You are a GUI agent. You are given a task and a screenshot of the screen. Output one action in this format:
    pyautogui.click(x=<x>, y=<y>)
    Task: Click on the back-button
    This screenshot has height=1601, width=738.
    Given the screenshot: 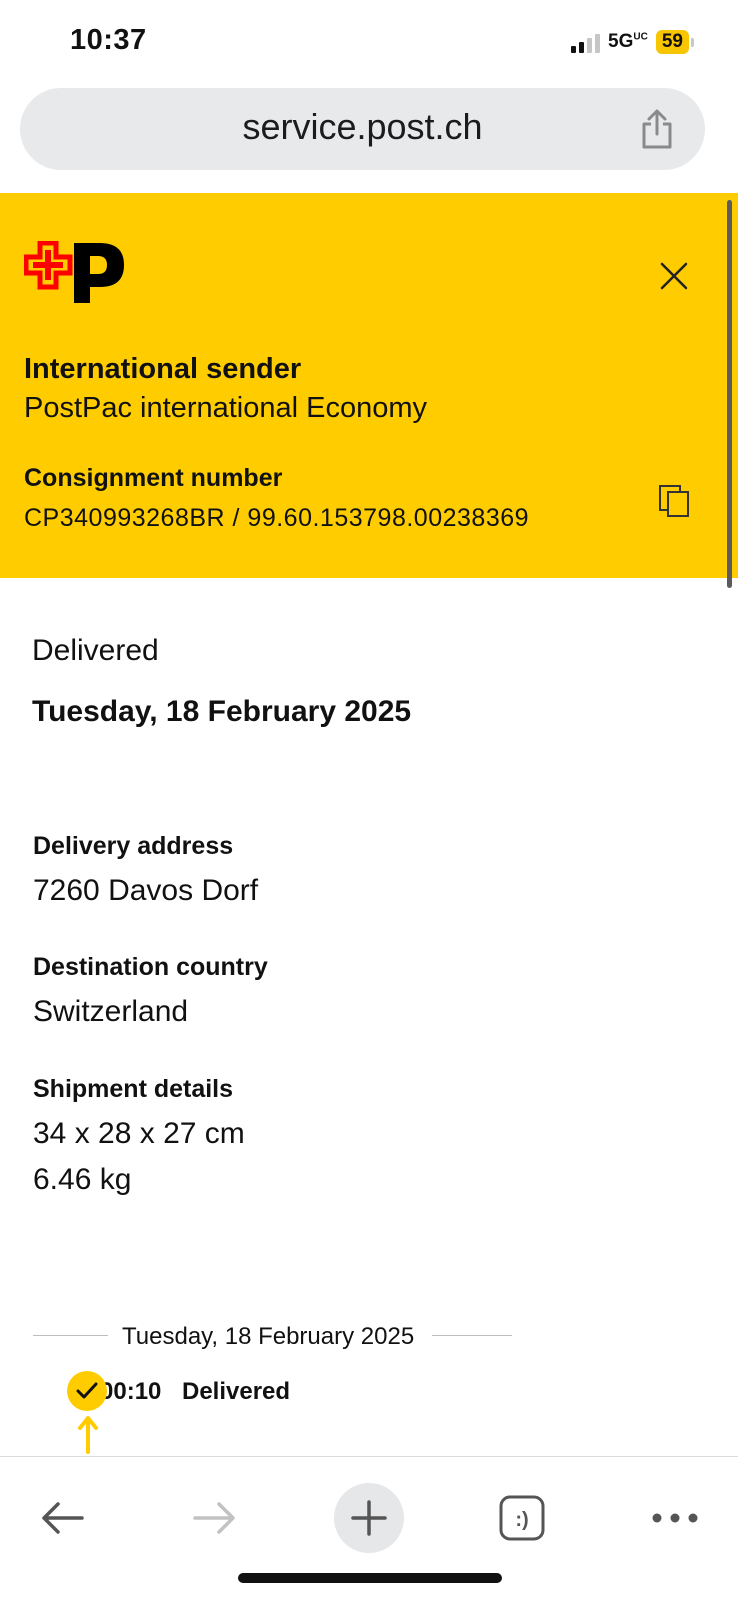 What is the action you would take?
    pyautogui.click(x=62, y=1518)
    